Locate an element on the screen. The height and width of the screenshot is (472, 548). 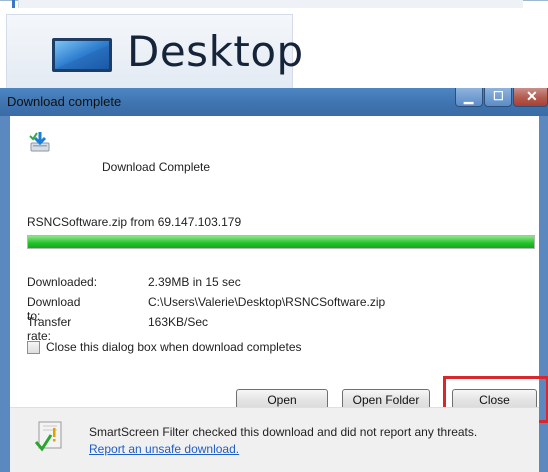
download-icon is located at coordinates (39, 142).